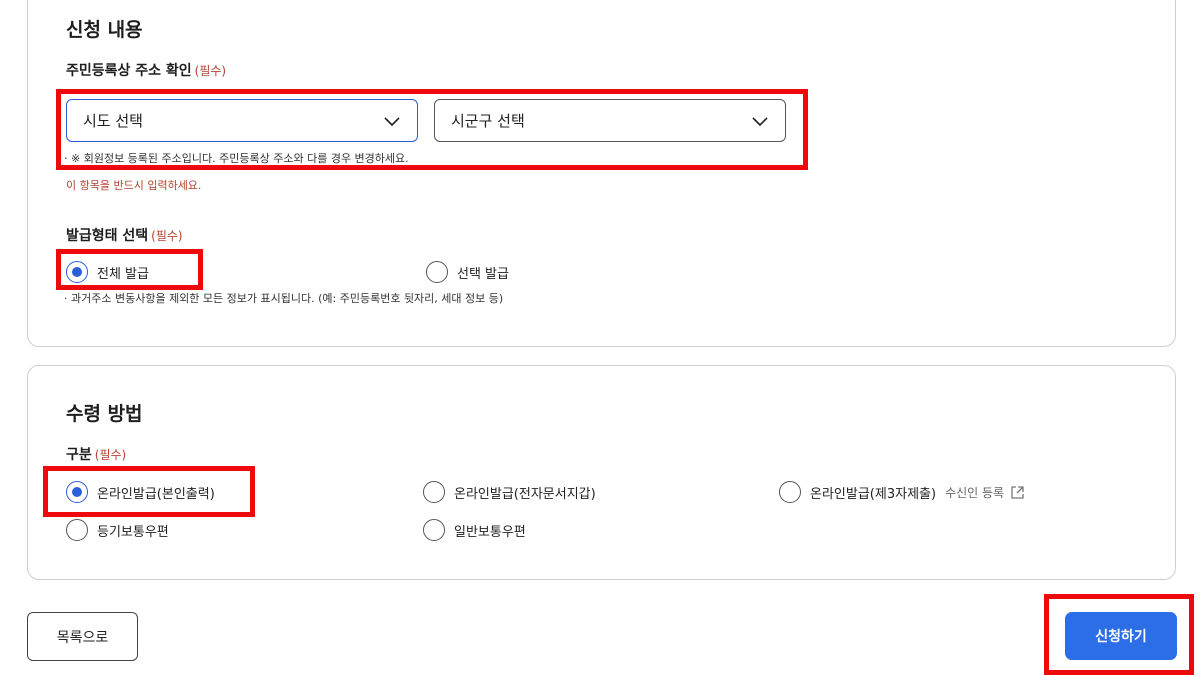 The image size is (1200, 675). What do you see at coordinates (488, 121) in the screenshot?
I see `sigungu-select-text: 시군구 선택` at bounding box center [488, 121].